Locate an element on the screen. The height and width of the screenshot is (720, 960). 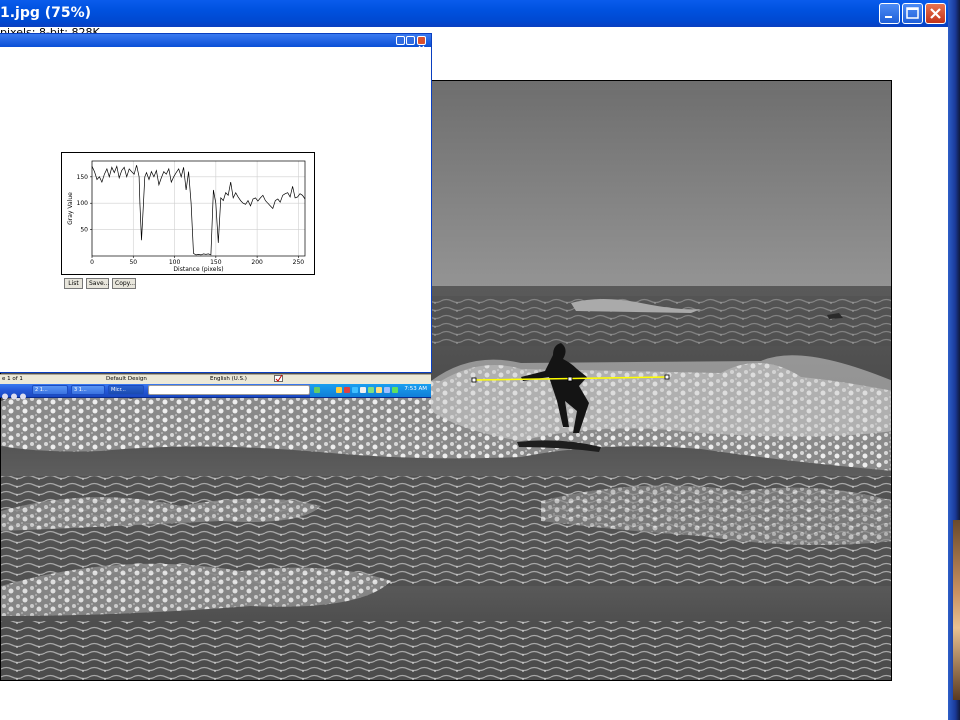
x-tick-label: 200 is located at coordinates (257, 262).